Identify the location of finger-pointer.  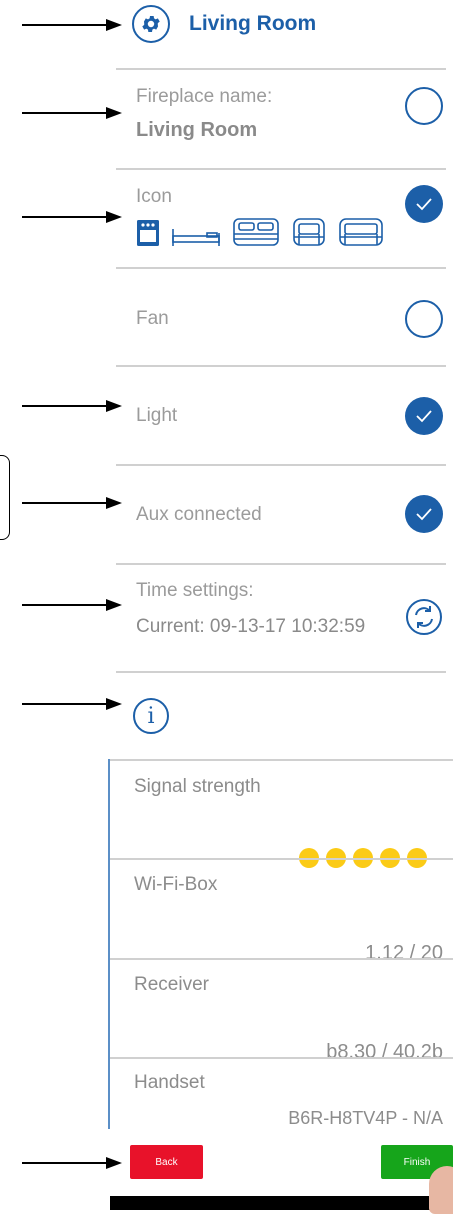
(441, 1190).